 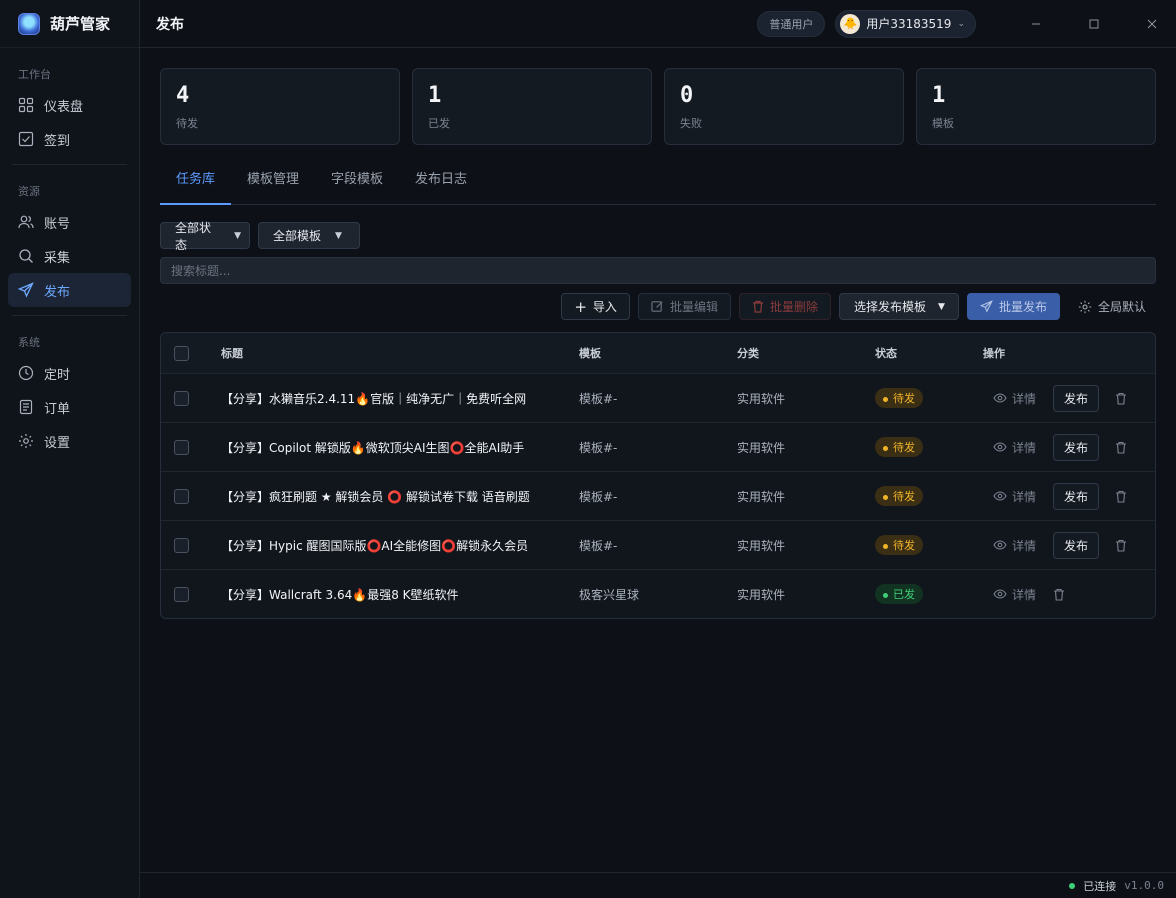 I want to click on close-button, so click(x=1152, y=24).